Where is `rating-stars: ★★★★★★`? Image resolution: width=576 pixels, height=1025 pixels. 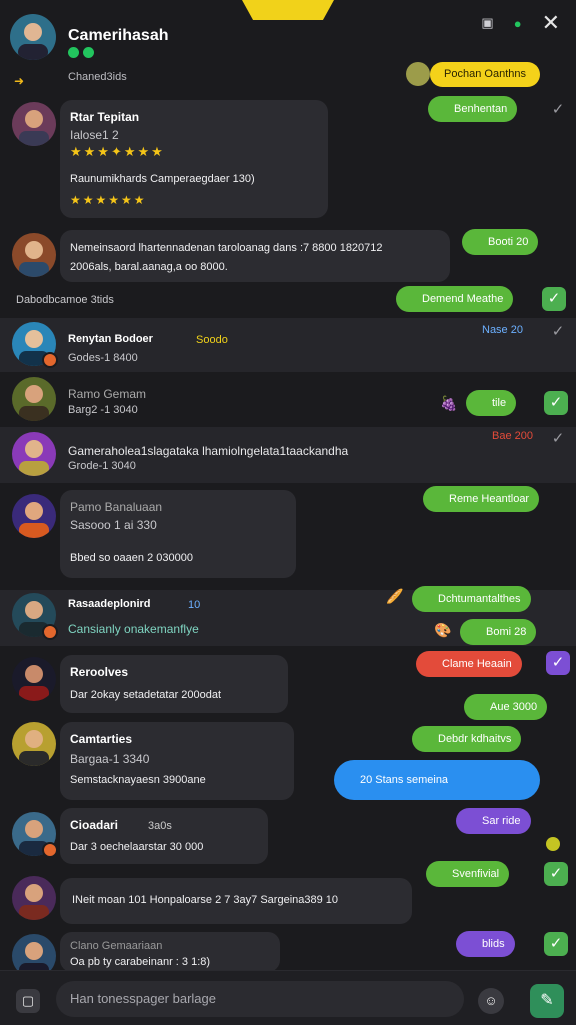
rating-stars: ★★★★★★ is located at coordinates (108, 200).